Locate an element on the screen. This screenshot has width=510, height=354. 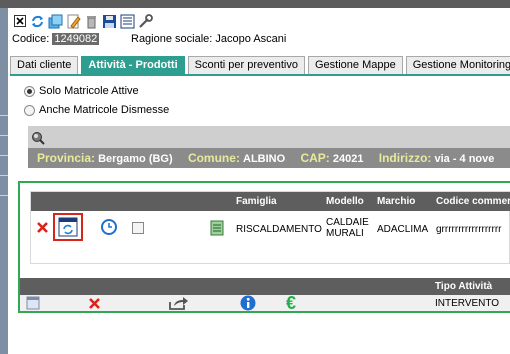
code-label: Codice: is located at coordinates (31, 39).